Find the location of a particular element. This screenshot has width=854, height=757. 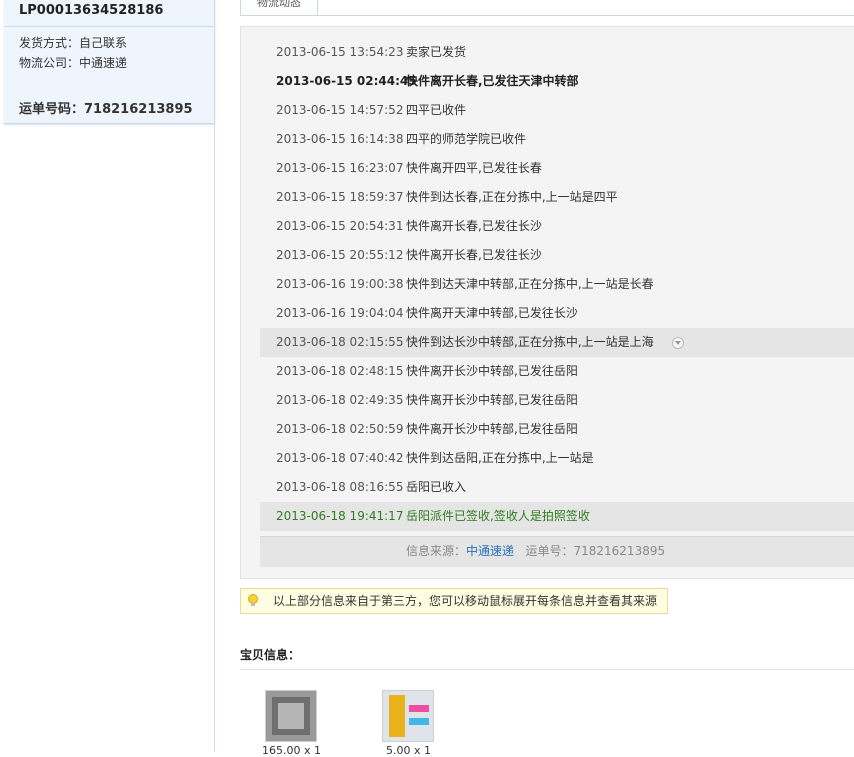

tracking-row: 2013-06-15 13:54:23 卖家已发货 is located at coordinates (557, 52).